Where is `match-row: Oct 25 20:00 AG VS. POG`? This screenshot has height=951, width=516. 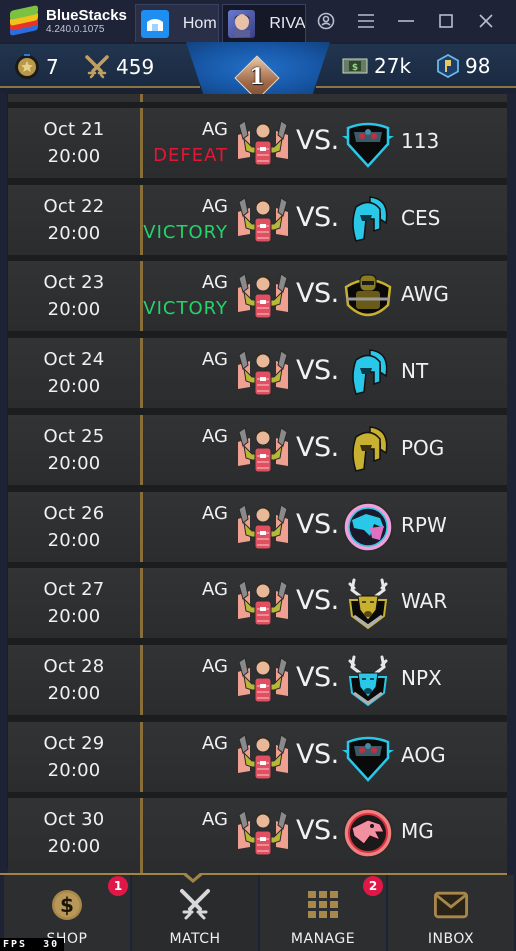
match-row: Oct 25 20:00 AG VS. POG is located at coordinates (257, 449).